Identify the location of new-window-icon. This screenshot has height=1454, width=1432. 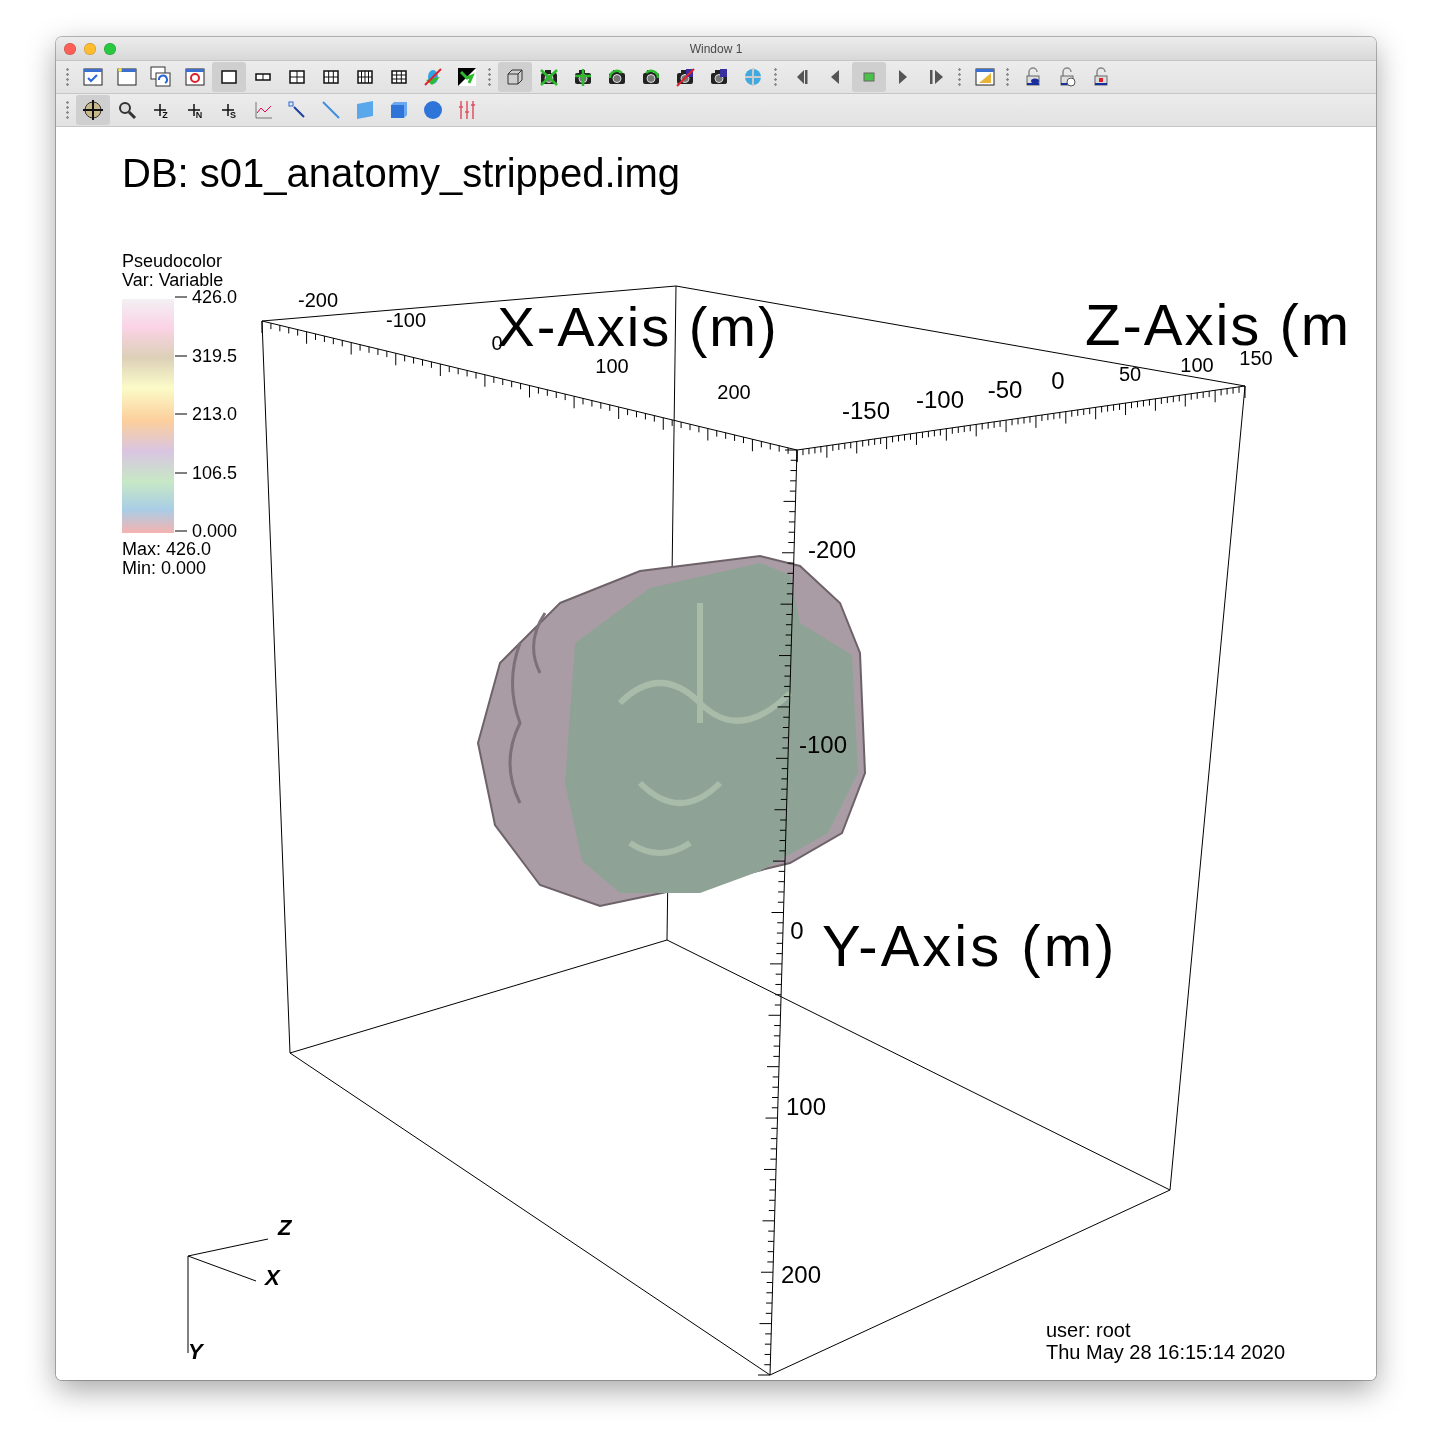
(127, 77).